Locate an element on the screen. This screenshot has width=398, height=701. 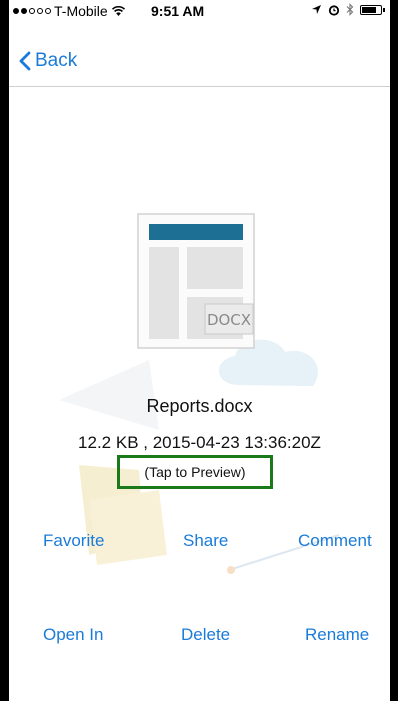
back-button: Back is located at coordinates (48, 61).